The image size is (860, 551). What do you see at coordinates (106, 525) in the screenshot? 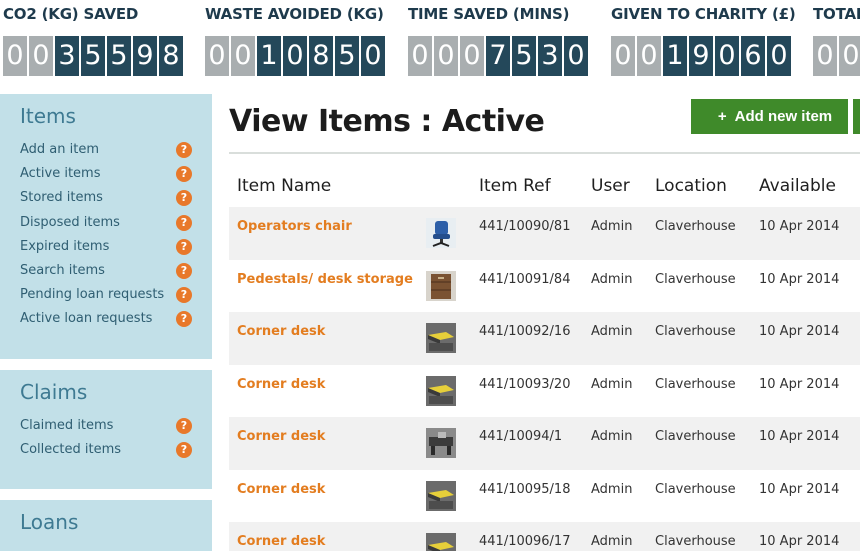
I see `loans-panel: Loans` at bounding box center [106, 525].